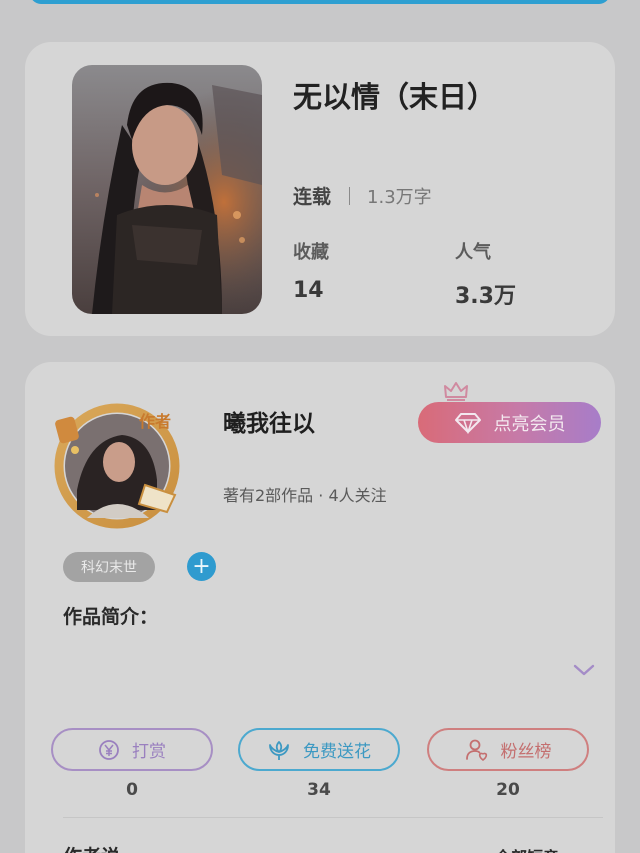 The image size is (640, 853). I want to click on stat-popularity: 人气 3.3万, so click(485, 274).